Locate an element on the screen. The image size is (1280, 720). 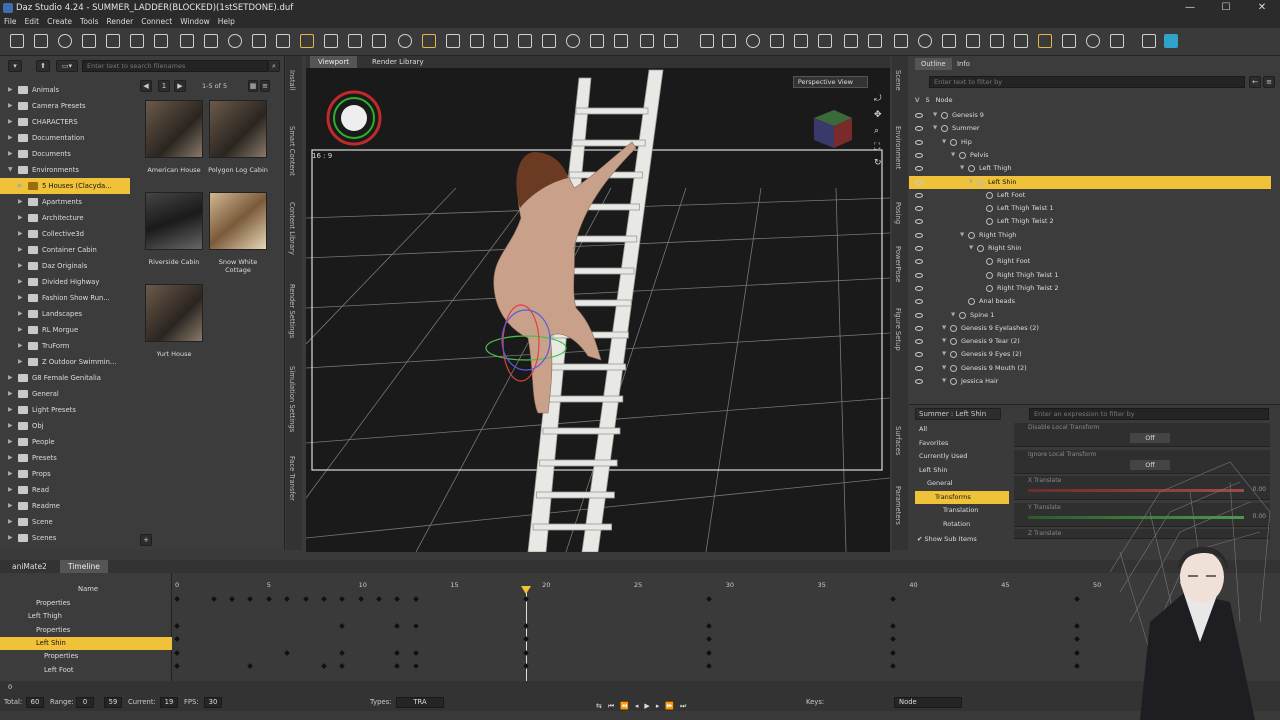
side-tab-content-library: Content Library is located at coordinates (292, 228).